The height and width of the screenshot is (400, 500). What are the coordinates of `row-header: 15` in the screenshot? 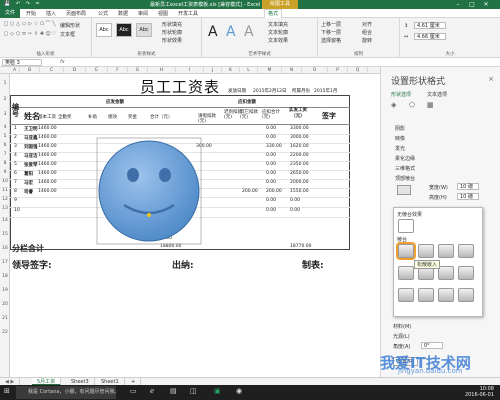 It's located at (5, 234).